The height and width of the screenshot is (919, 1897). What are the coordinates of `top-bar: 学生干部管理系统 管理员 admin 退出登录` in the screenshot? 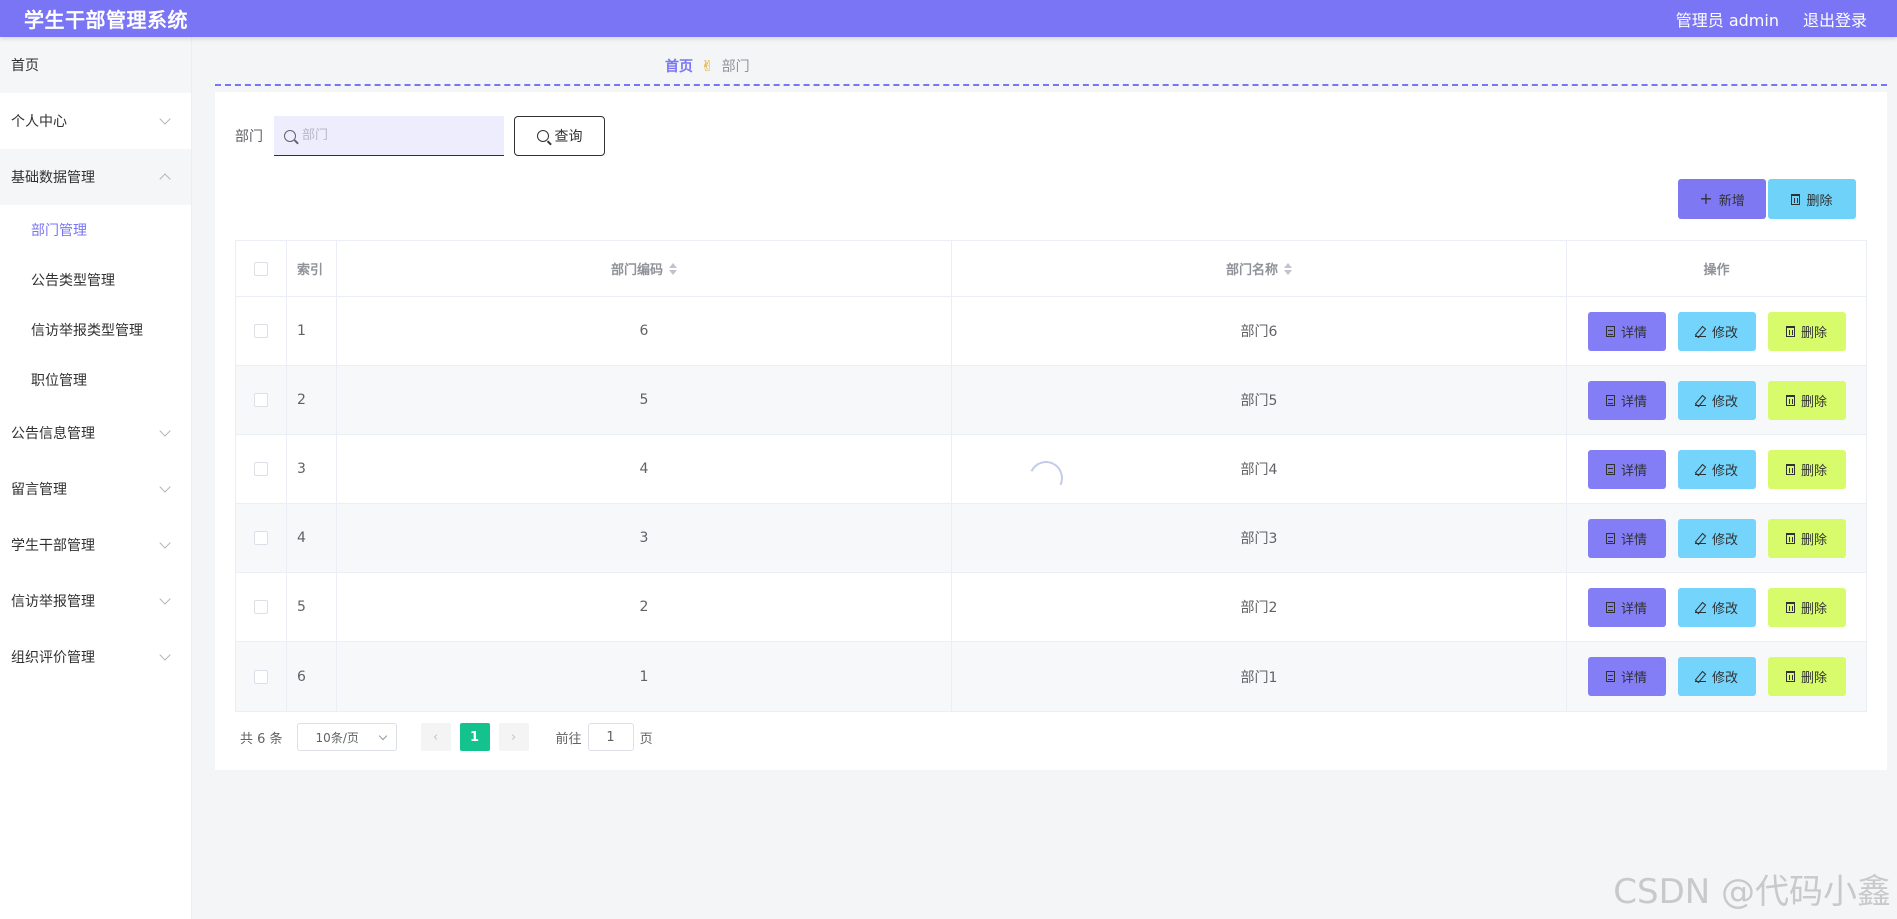 It's located at (948, 18).